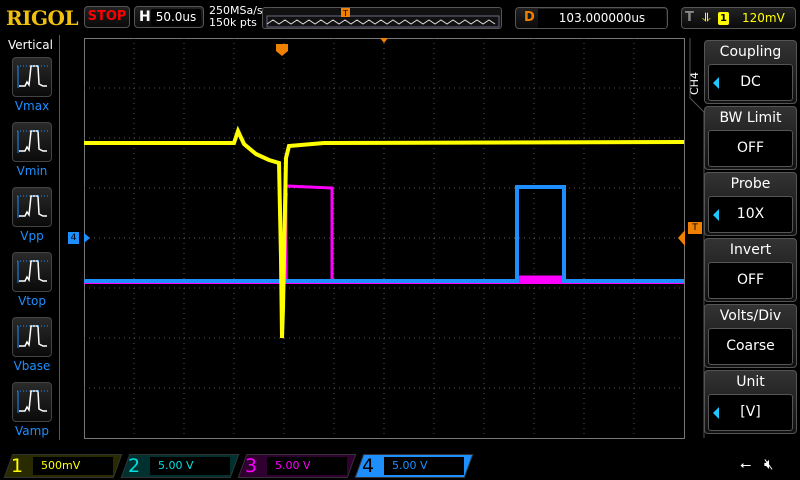  I want to click on menu-title: Volts/Div, so click(750, 316).